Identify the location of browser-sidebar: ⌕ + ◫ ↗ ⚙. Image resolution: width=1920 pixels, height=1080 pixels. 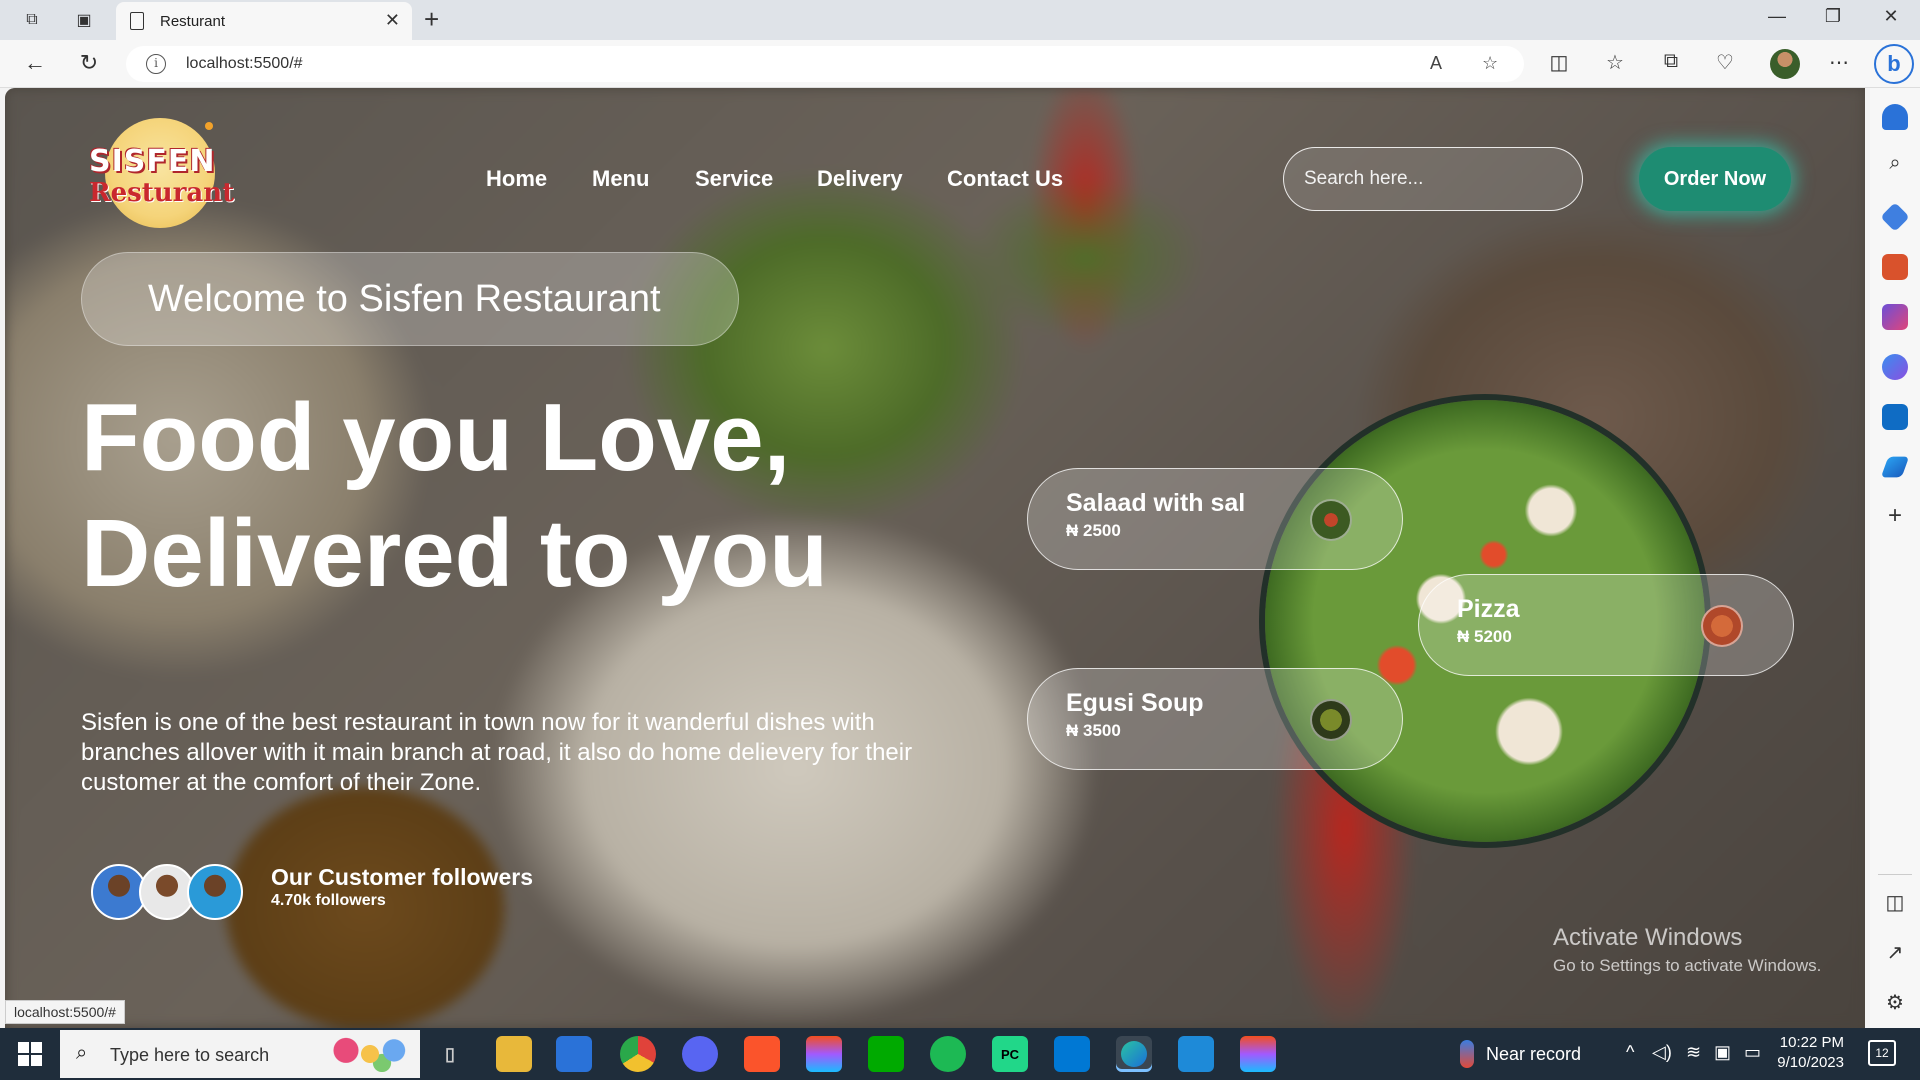
(1895, 558).